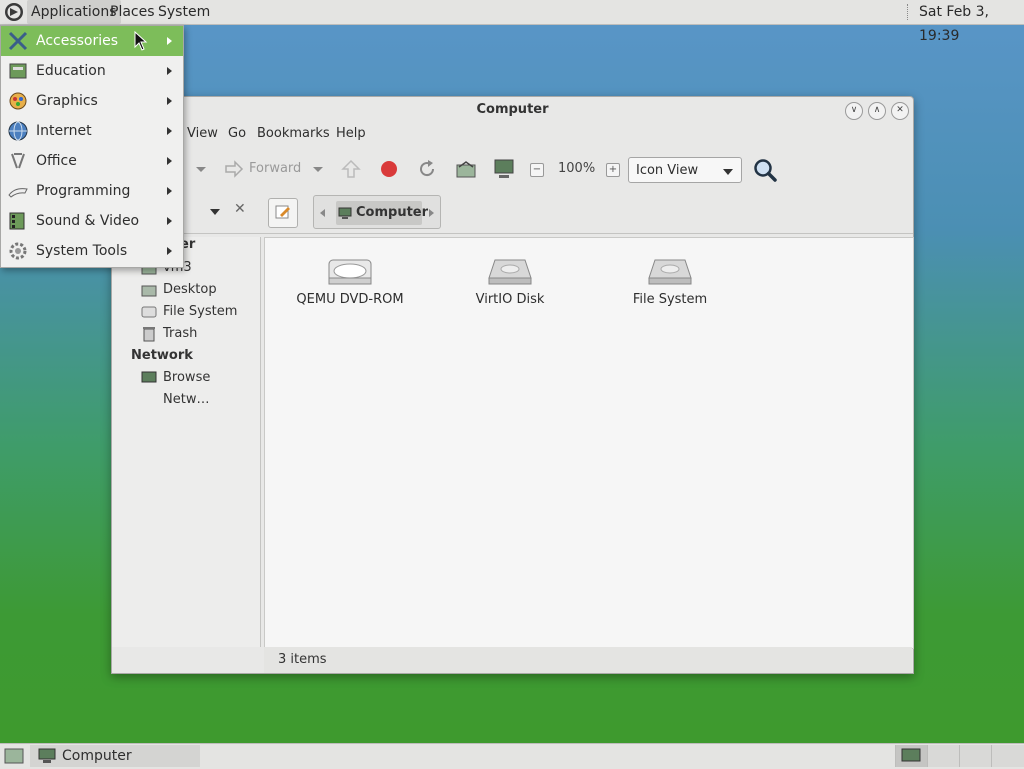  What do you see at coordinates (190, 290) in the screenshot?
I see `sidebar-item-desktop: Desktop` at bounding box center [190, 290].